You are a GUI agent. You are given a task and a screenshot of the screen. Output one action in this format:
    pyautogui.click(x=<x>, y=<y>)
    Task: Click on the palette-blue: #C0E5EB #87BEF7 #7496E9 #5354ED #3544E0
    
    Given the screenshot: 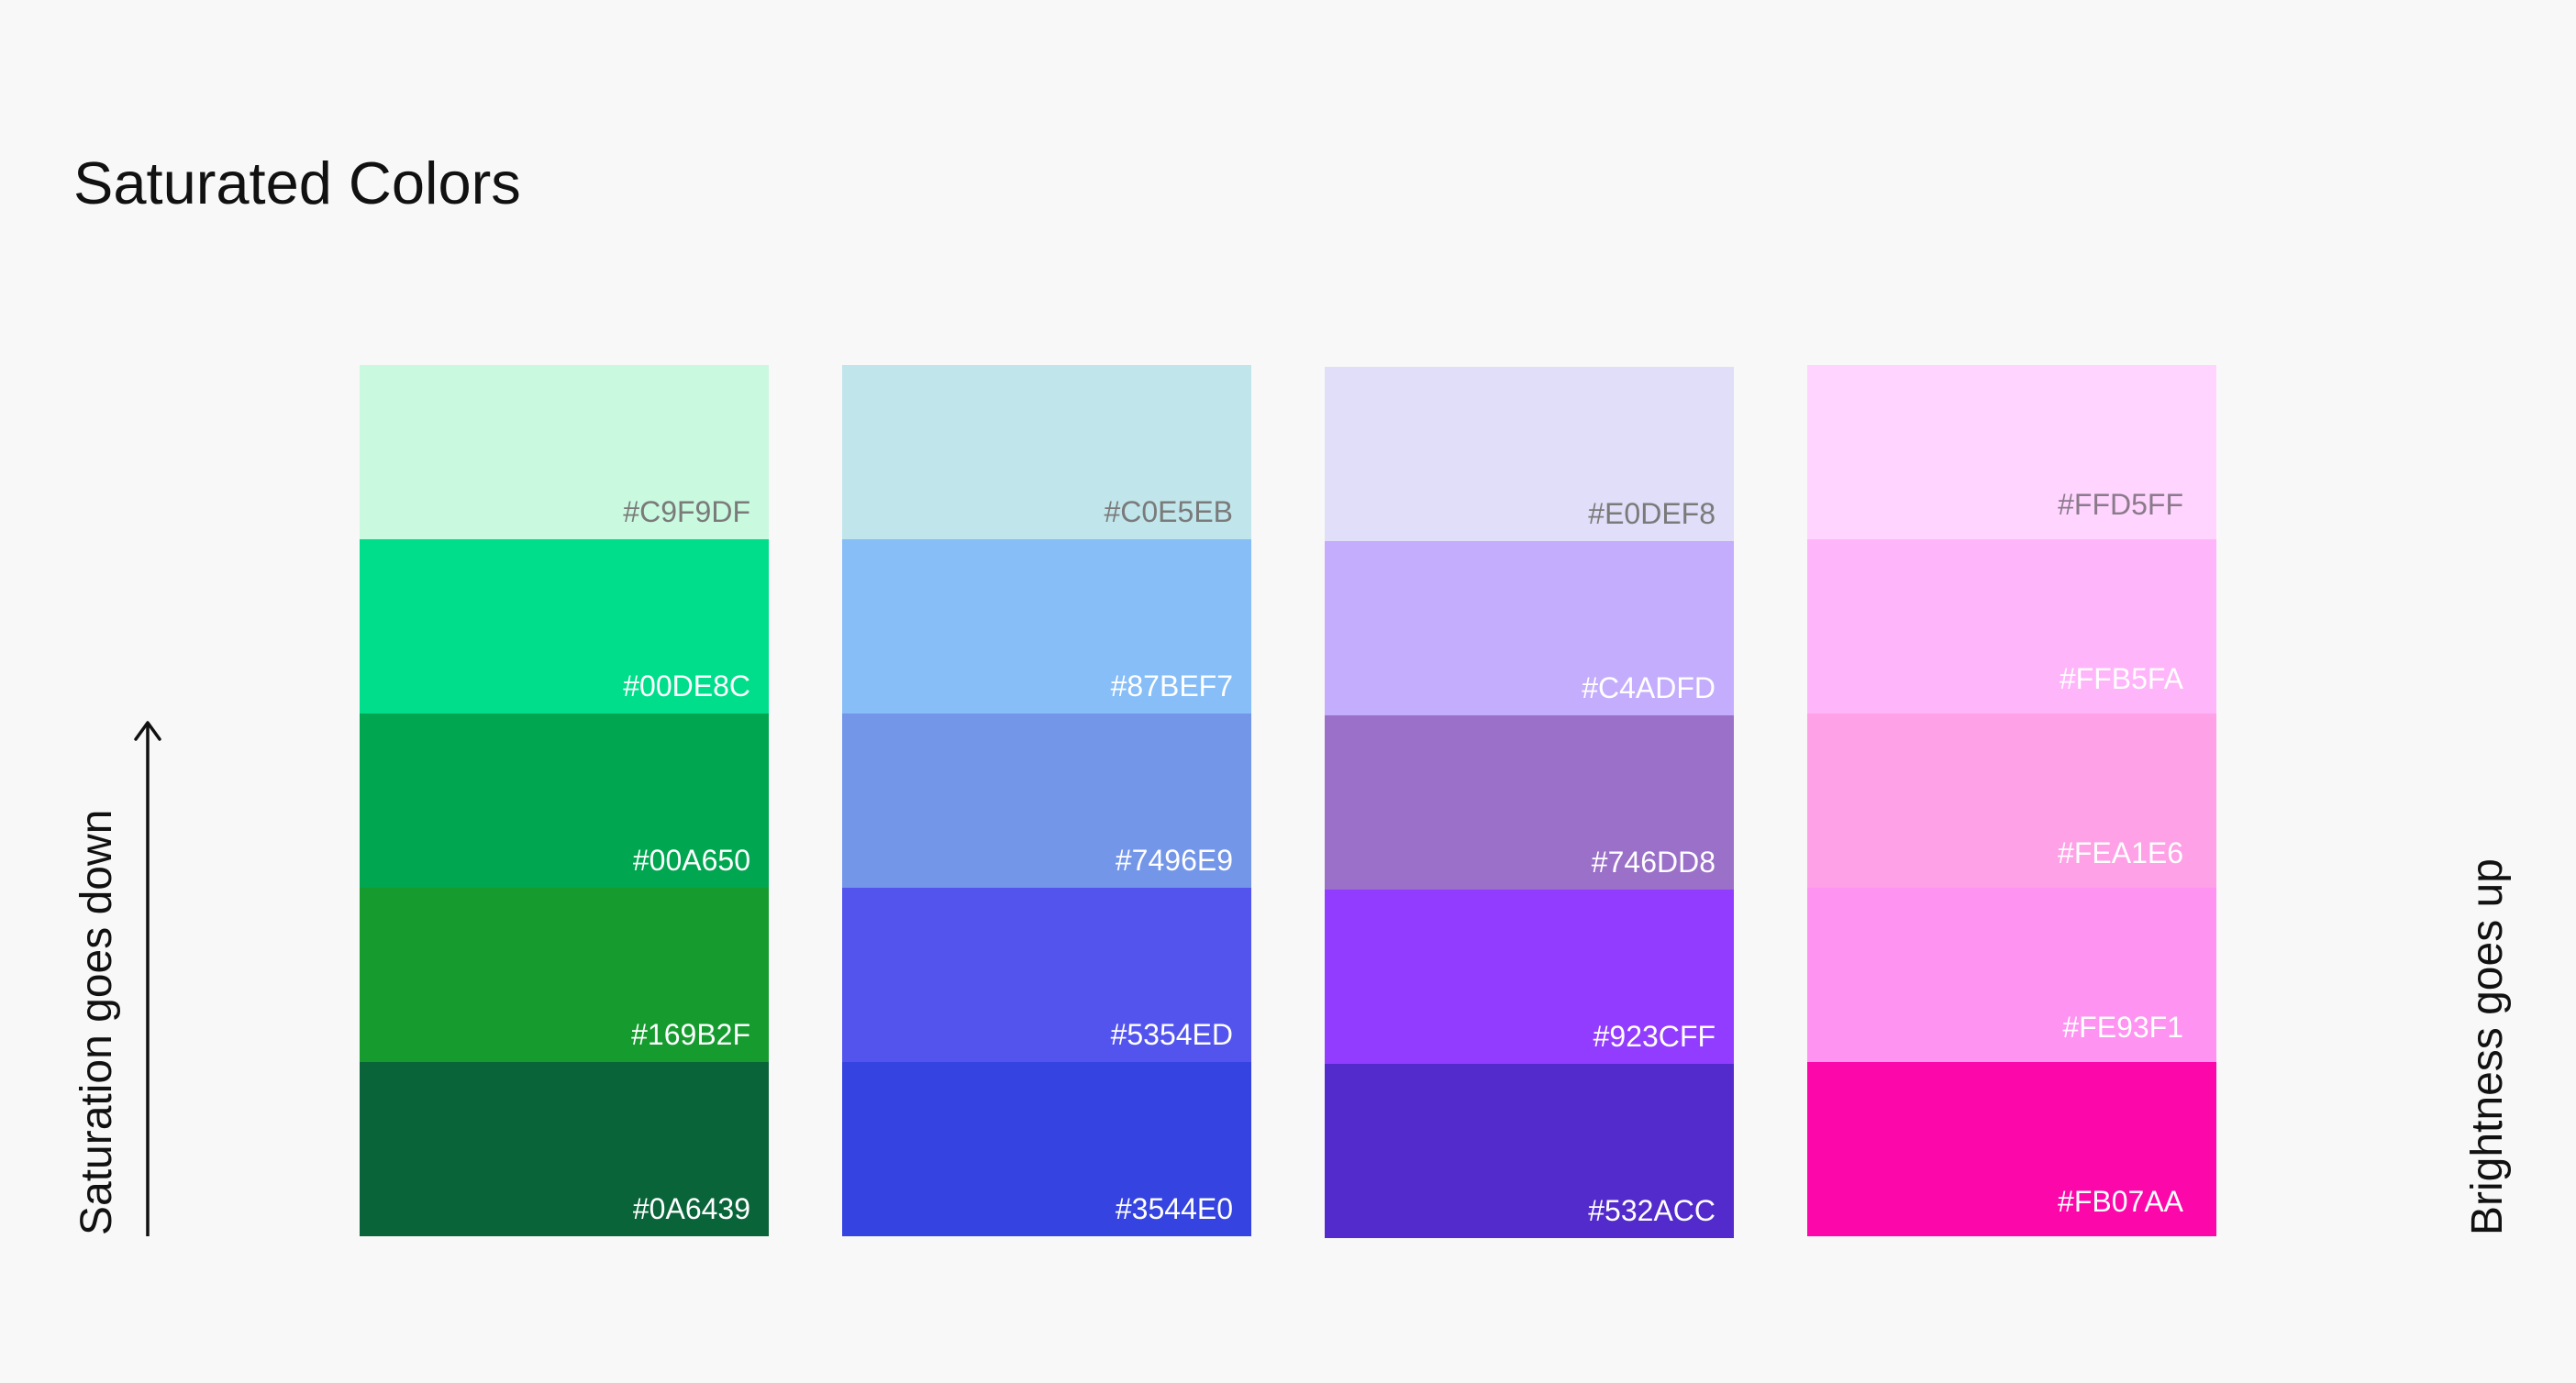 What is the action you would take?
    pyautogui.click(x=1046, y=800)
    